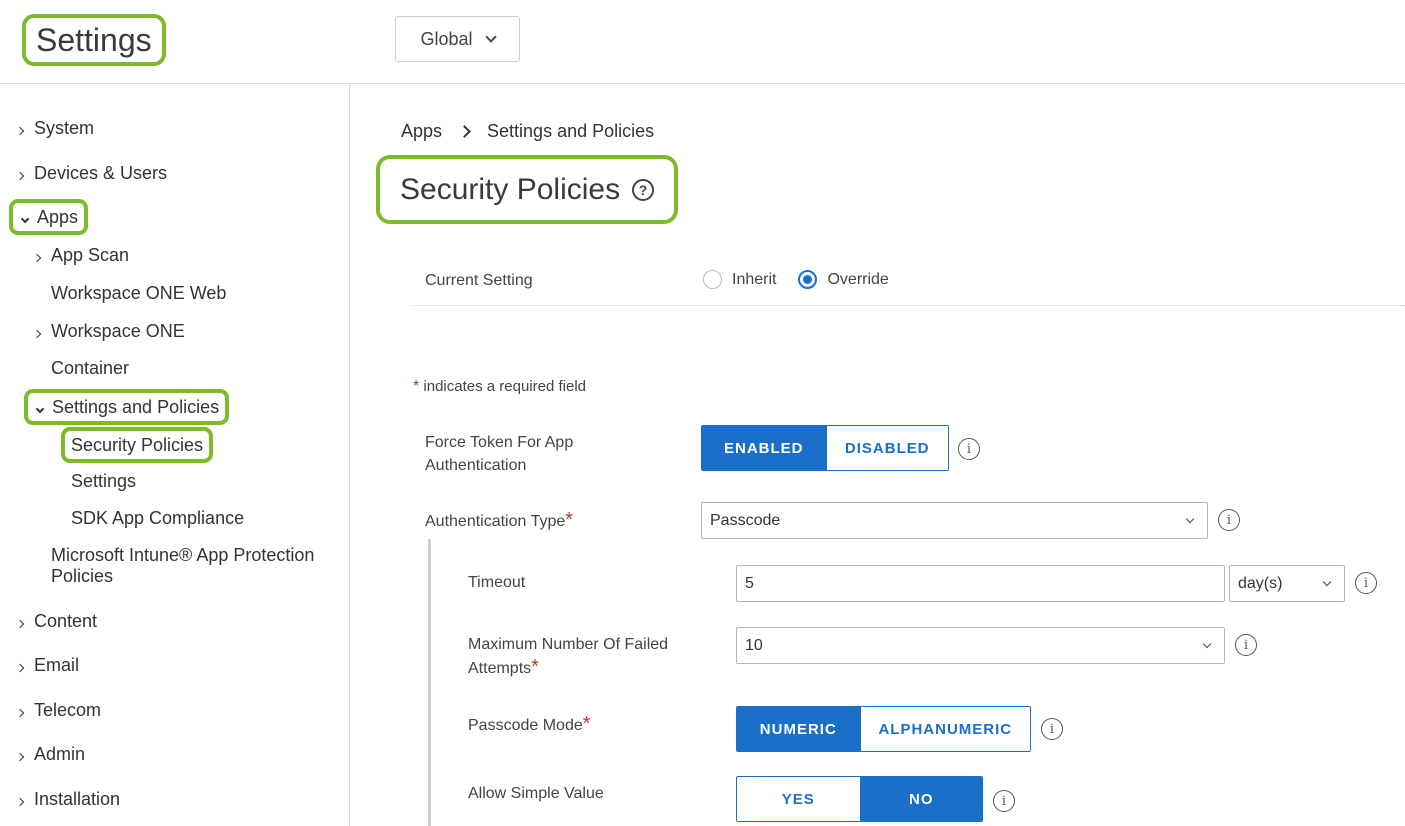 The image size is (1405, 826). Describe the element at coordinates (808, 279) in the screenshot. I see `override-radio` at that location.